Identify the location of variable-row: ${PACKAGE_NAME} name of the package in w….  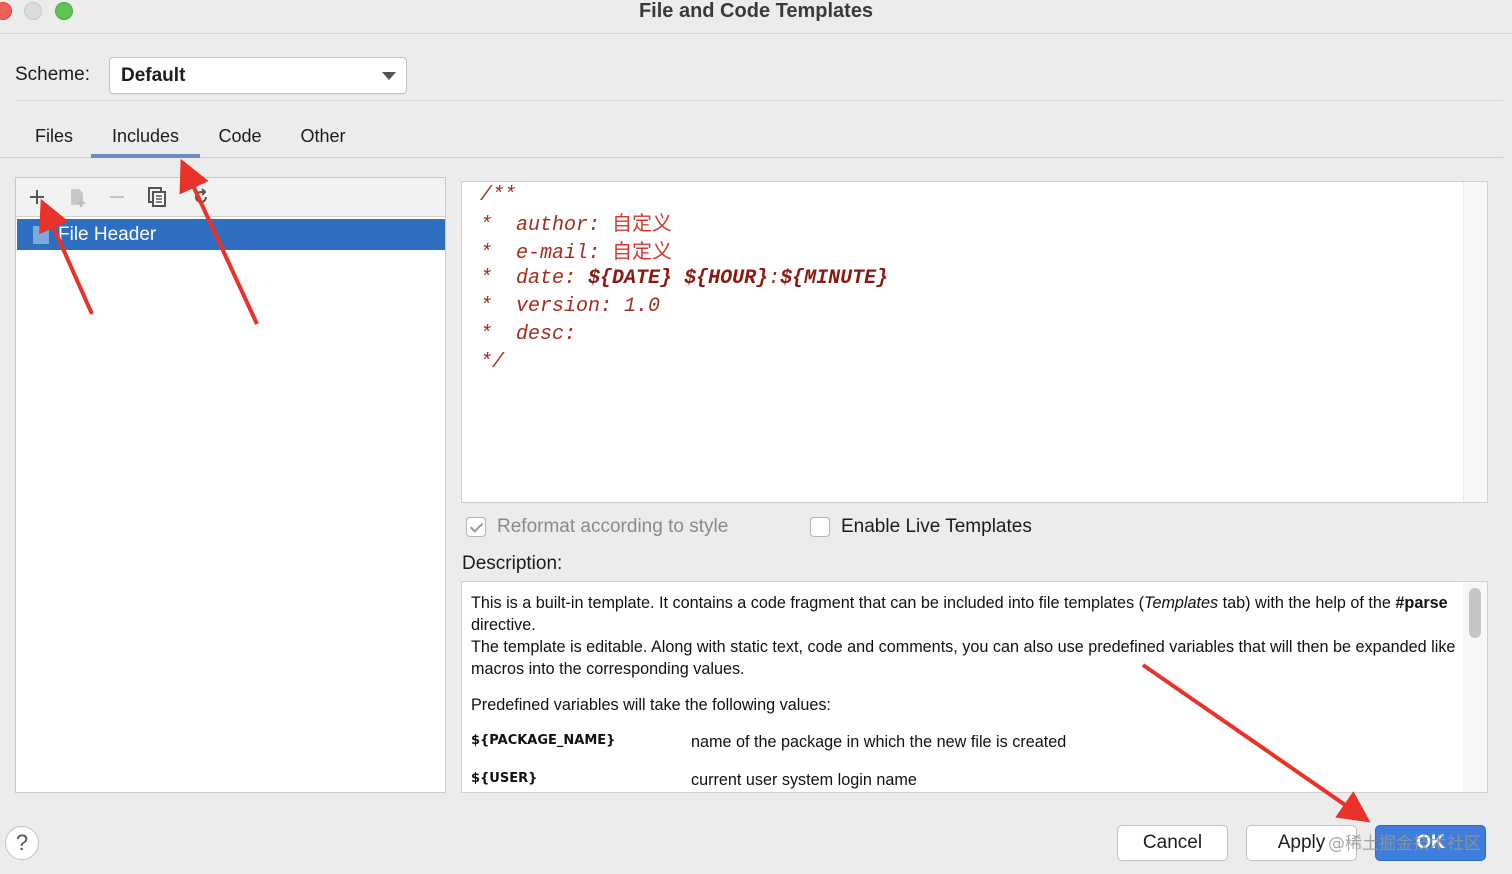
(963, 749).